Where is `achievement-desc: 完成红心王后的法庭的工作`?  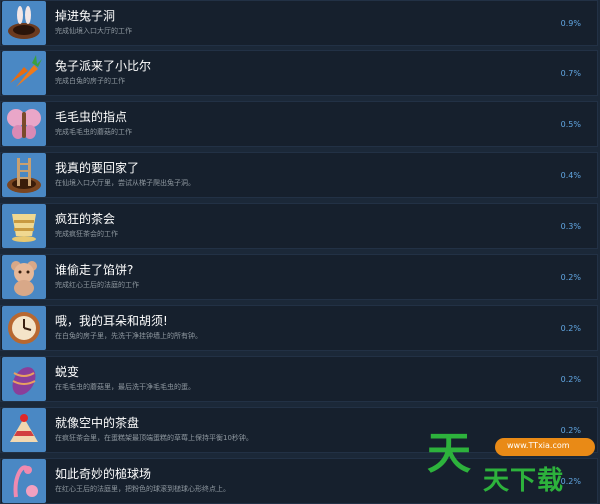 achievement-desc: 完成红心王后的法庭的工作 is located at coordinates (97, 285).